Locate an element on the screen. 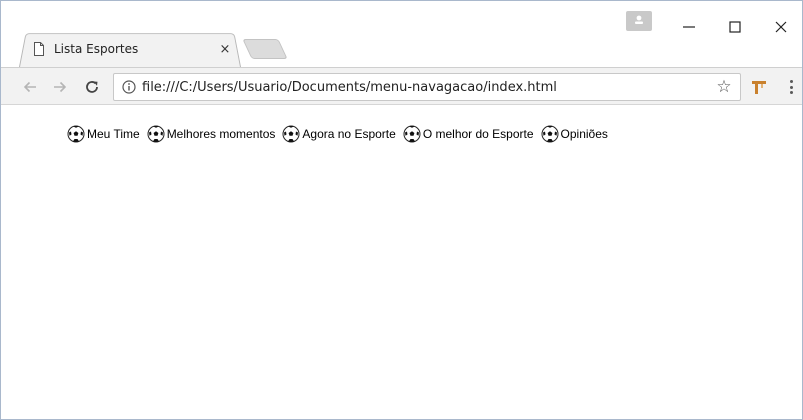 This screenshot has height=420, width=803. arrow-left-icon is located at coordinates (29, 87).